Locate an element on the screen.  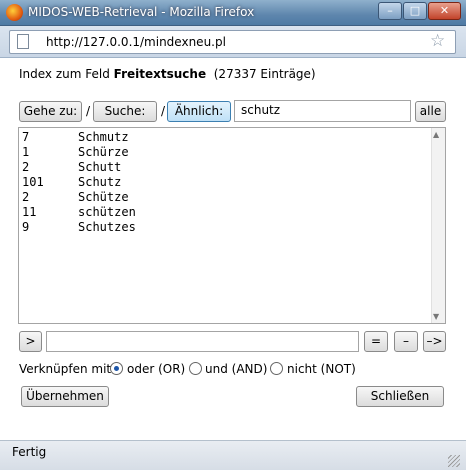
list-item: 7 Schmutz is located at coordinates (75, 137).